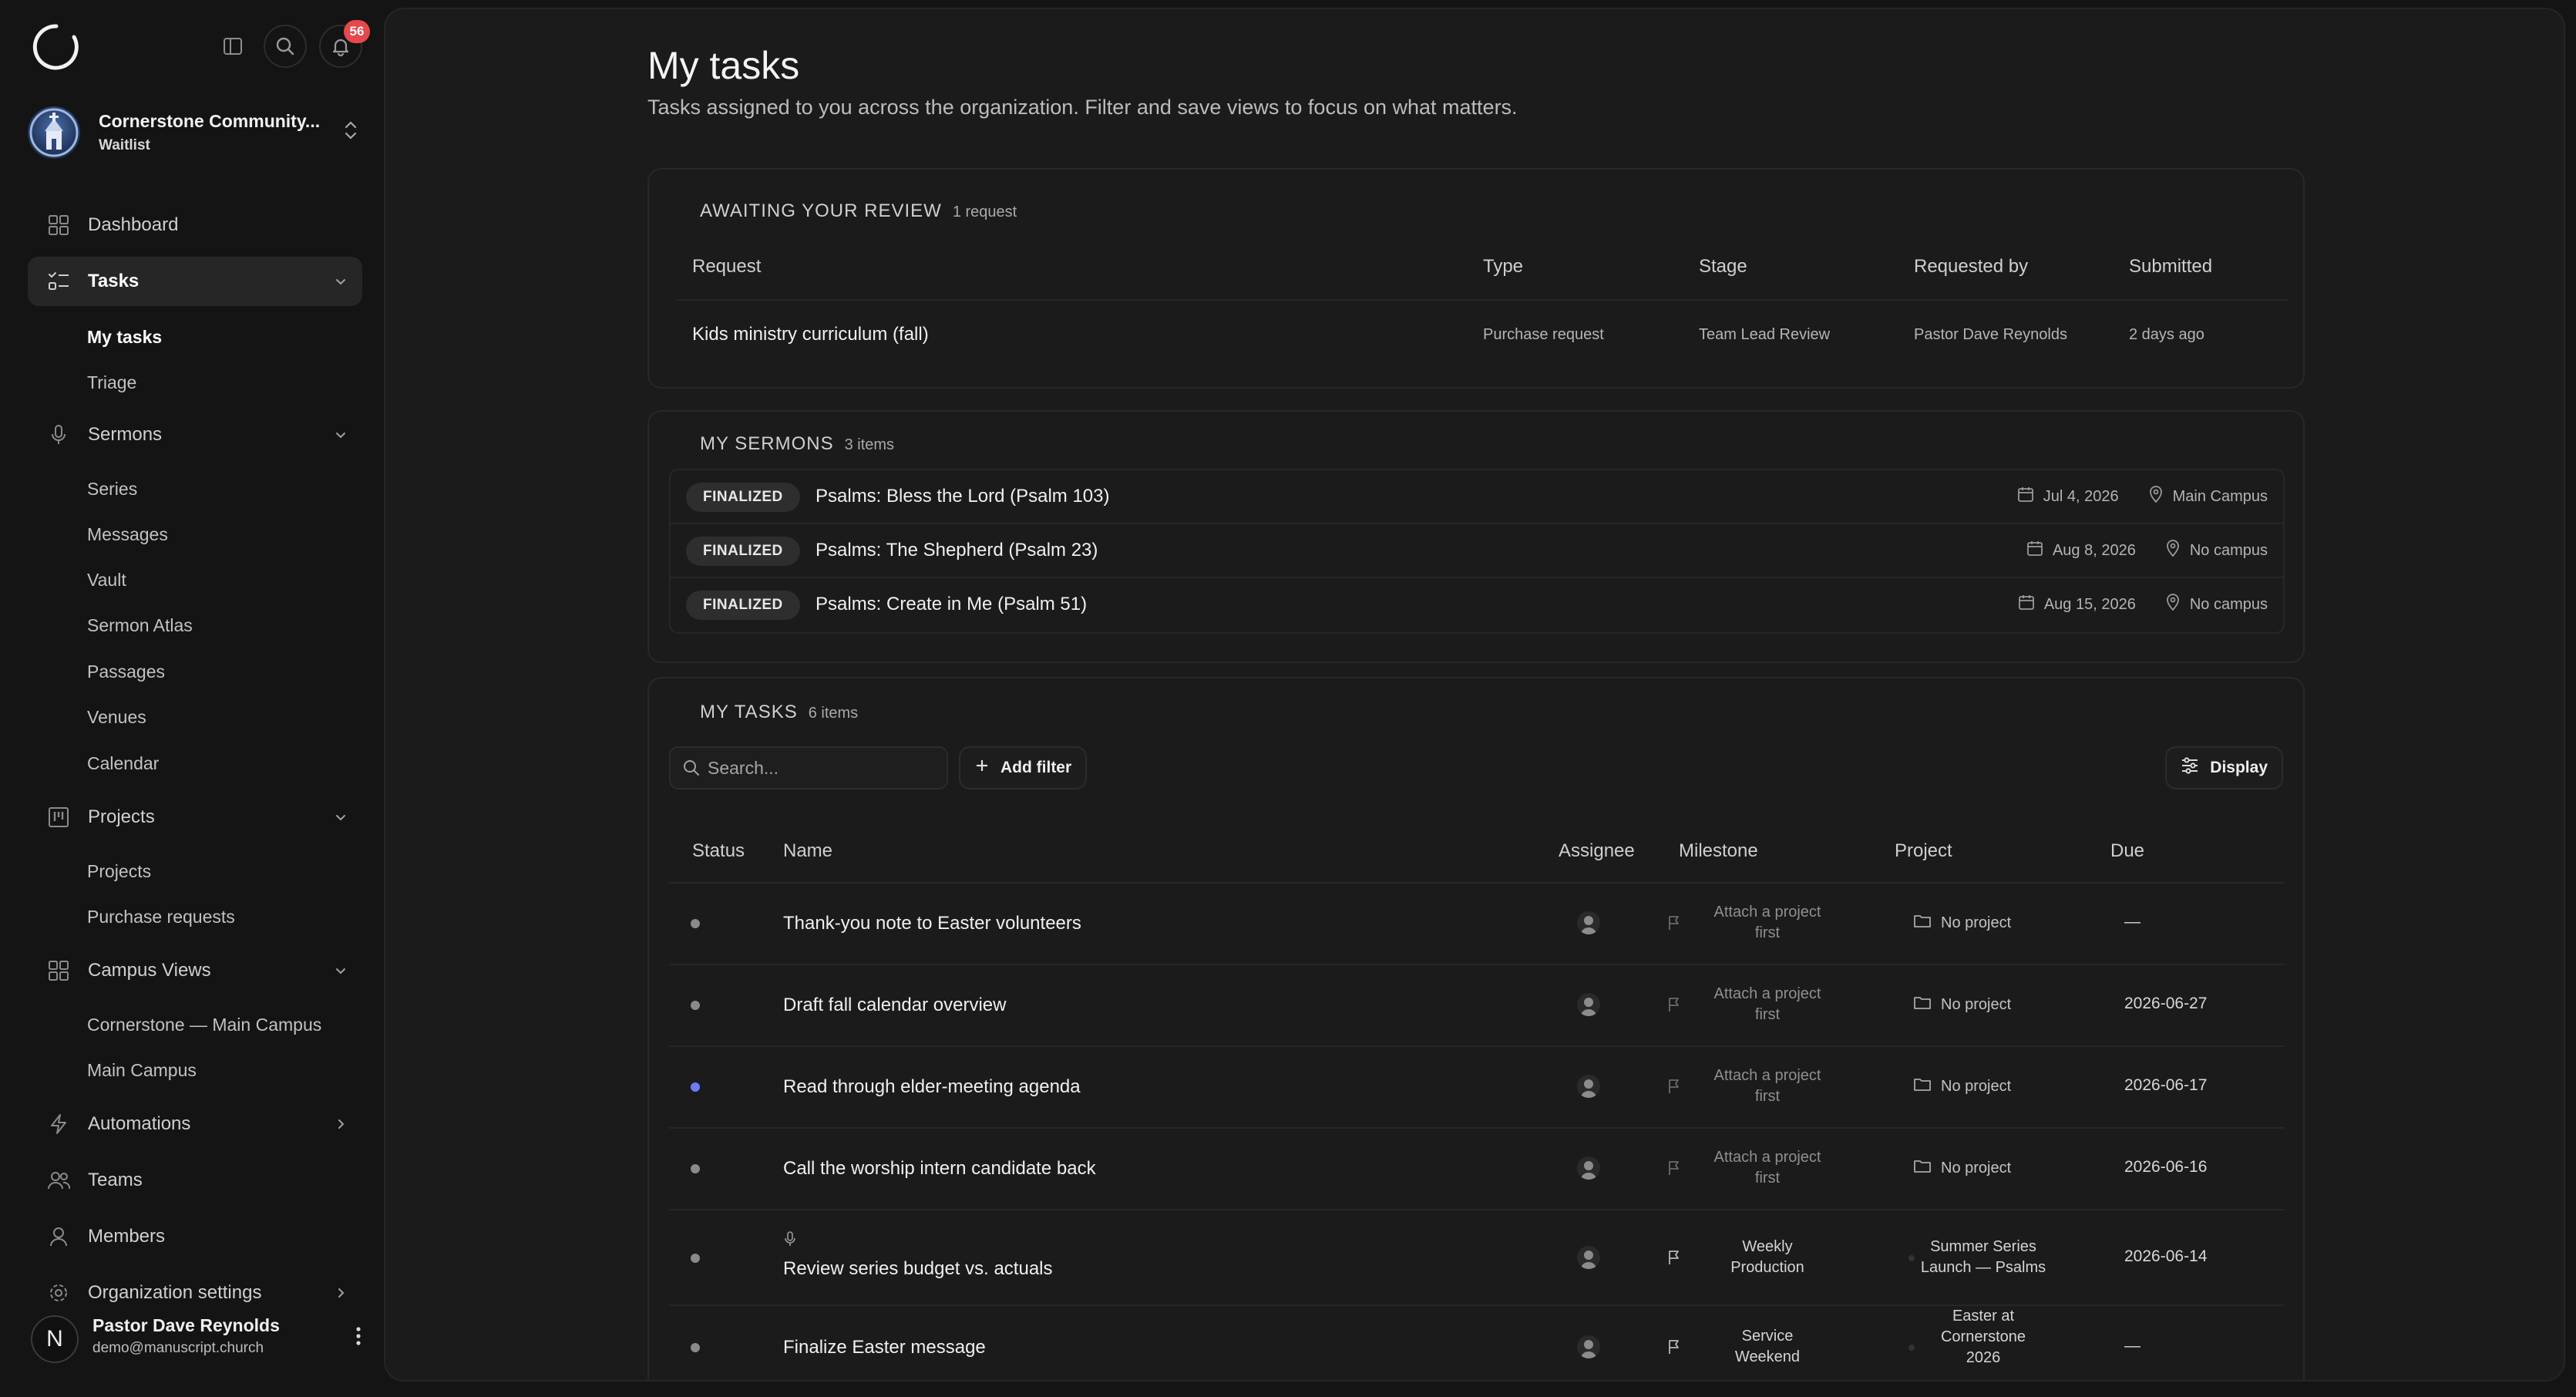 Image resolution: width=2576 pixels, height=1397 pixels. I want to click on nav-sermon-atlas: Sermon Atlas, so click(140, 625).